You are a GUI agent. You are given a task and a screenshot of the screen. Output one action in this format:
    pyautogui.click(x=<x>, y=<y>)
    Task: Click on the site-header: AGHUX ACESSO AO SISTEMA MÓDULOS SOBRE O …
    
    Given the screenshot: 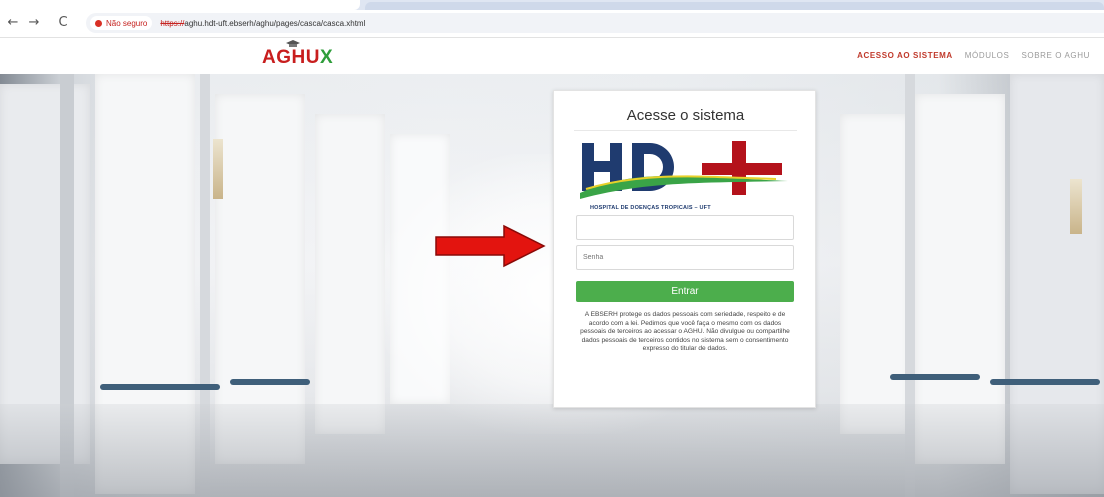 What is the action you would take?
    pyautogui.click(x=552, y=56)
    